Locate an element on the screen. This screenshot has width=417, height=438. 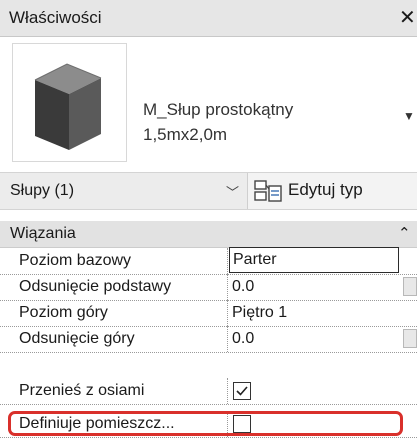
group-header-constraints: Wiązania ⌃ is located at coordinates (208, 234).